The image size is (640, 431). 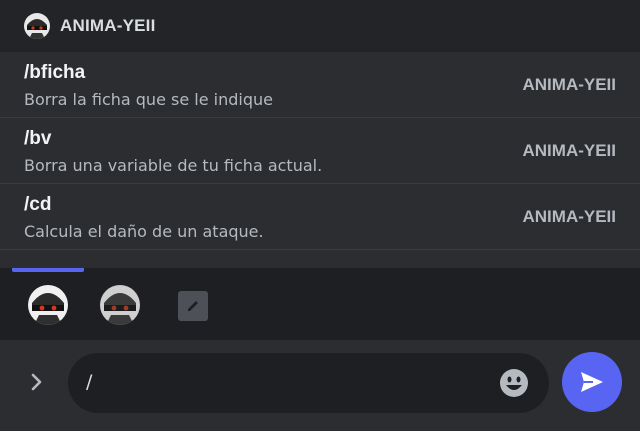 What do you see at coordinates (193, 306) in the screenshot?
I see `pencil-icon` at bounding box center [193, 306].